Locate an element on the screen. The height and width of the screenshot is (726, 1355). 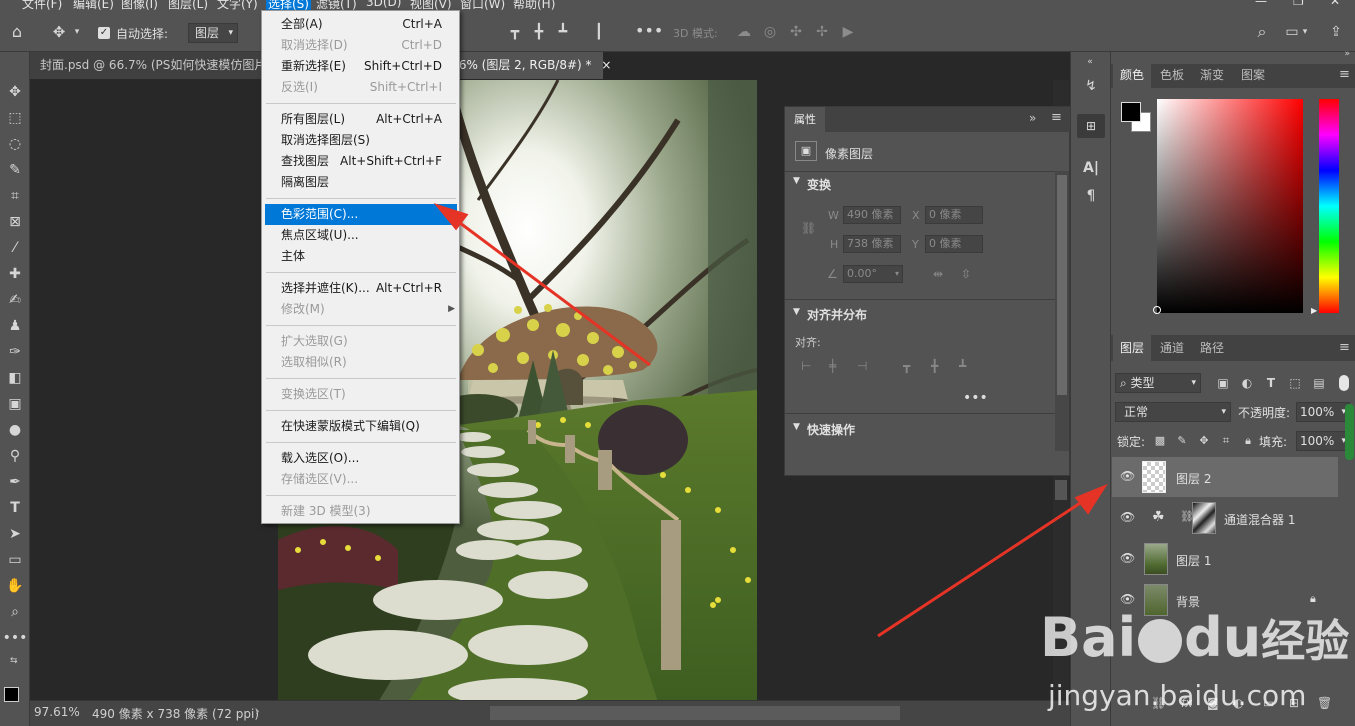
menu-filter: 滤镜(T) is located at coordinates (336, 5).